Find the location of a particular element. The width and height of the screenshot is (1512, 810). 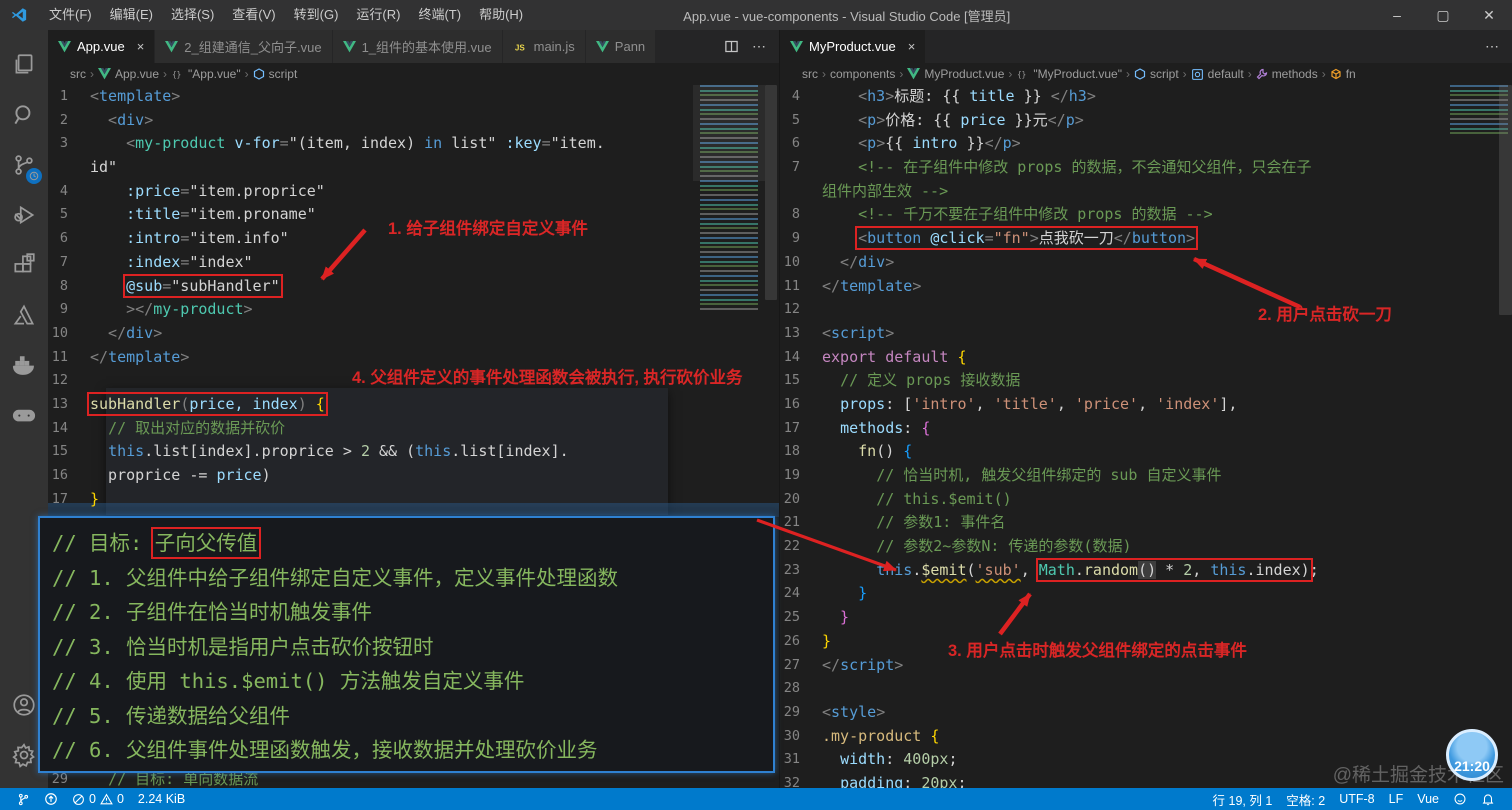

maximize-button: ▢ is located at coordinates (1443, 15).